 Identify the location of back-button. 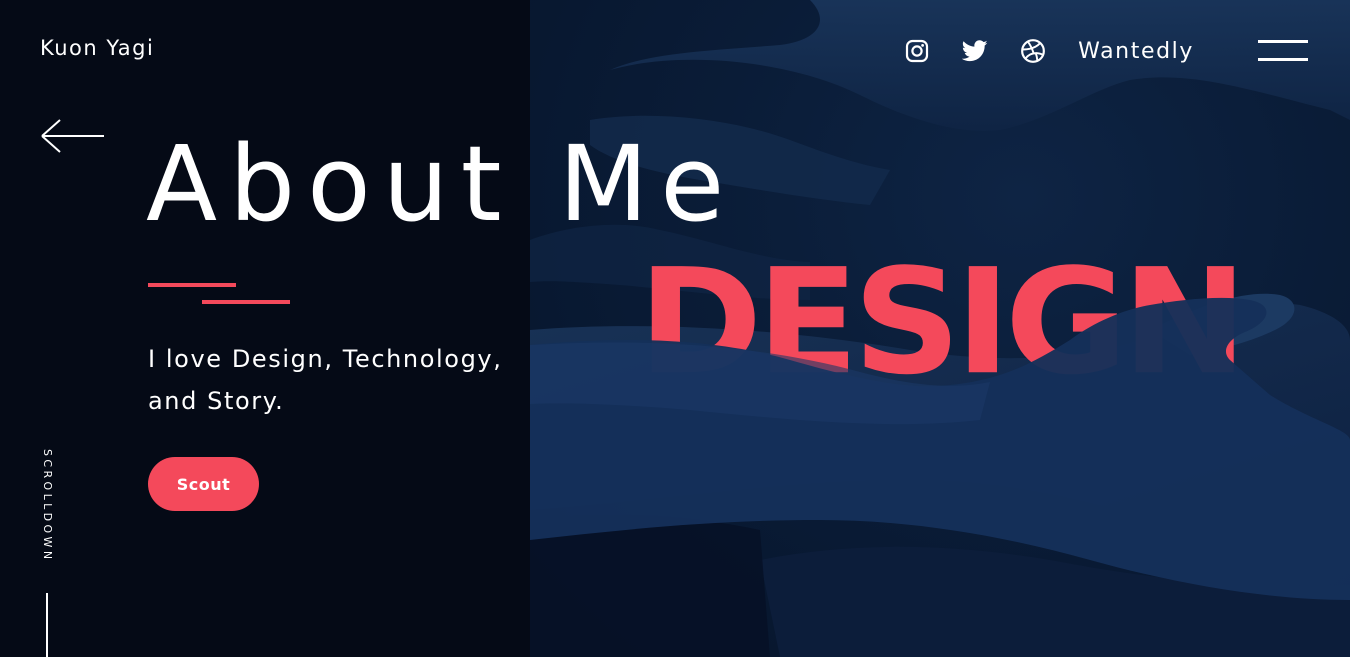
(73, 136).